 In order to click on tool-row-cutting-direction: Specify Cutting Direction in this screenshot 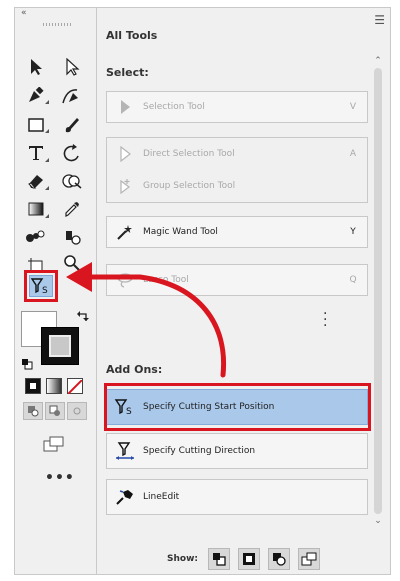, I will do `click(237, 451)`.